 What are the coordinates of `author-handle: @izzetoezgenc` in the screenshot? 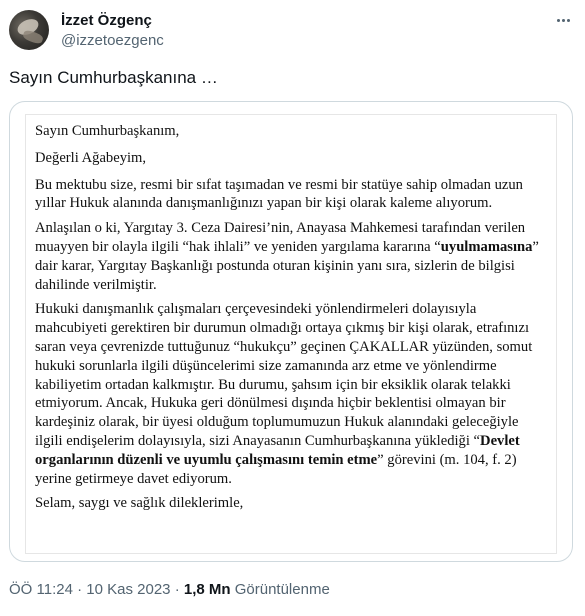 It's located at (112, 41).